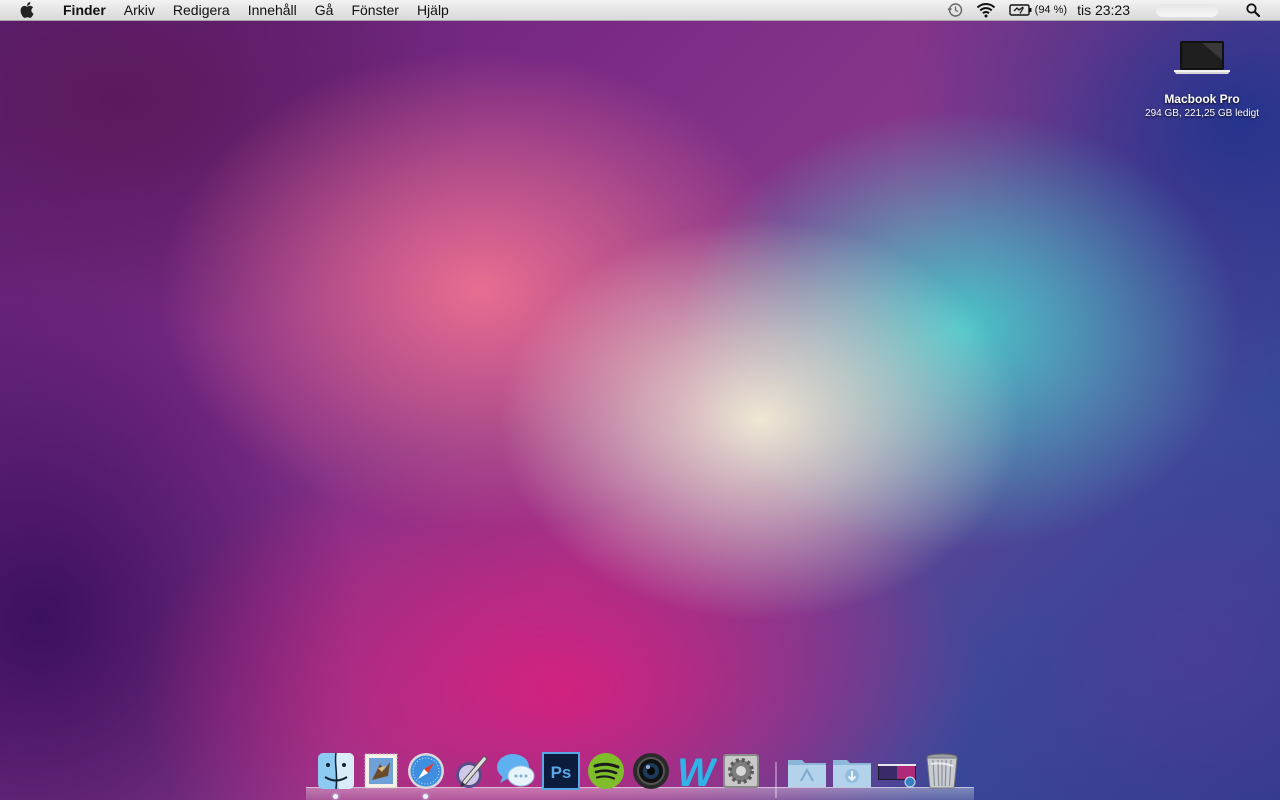  What do you see at coordinates (1051, 10) in the screenshot?
I see `battery-percent: (94 %)` at bounding box center [1051, 10].